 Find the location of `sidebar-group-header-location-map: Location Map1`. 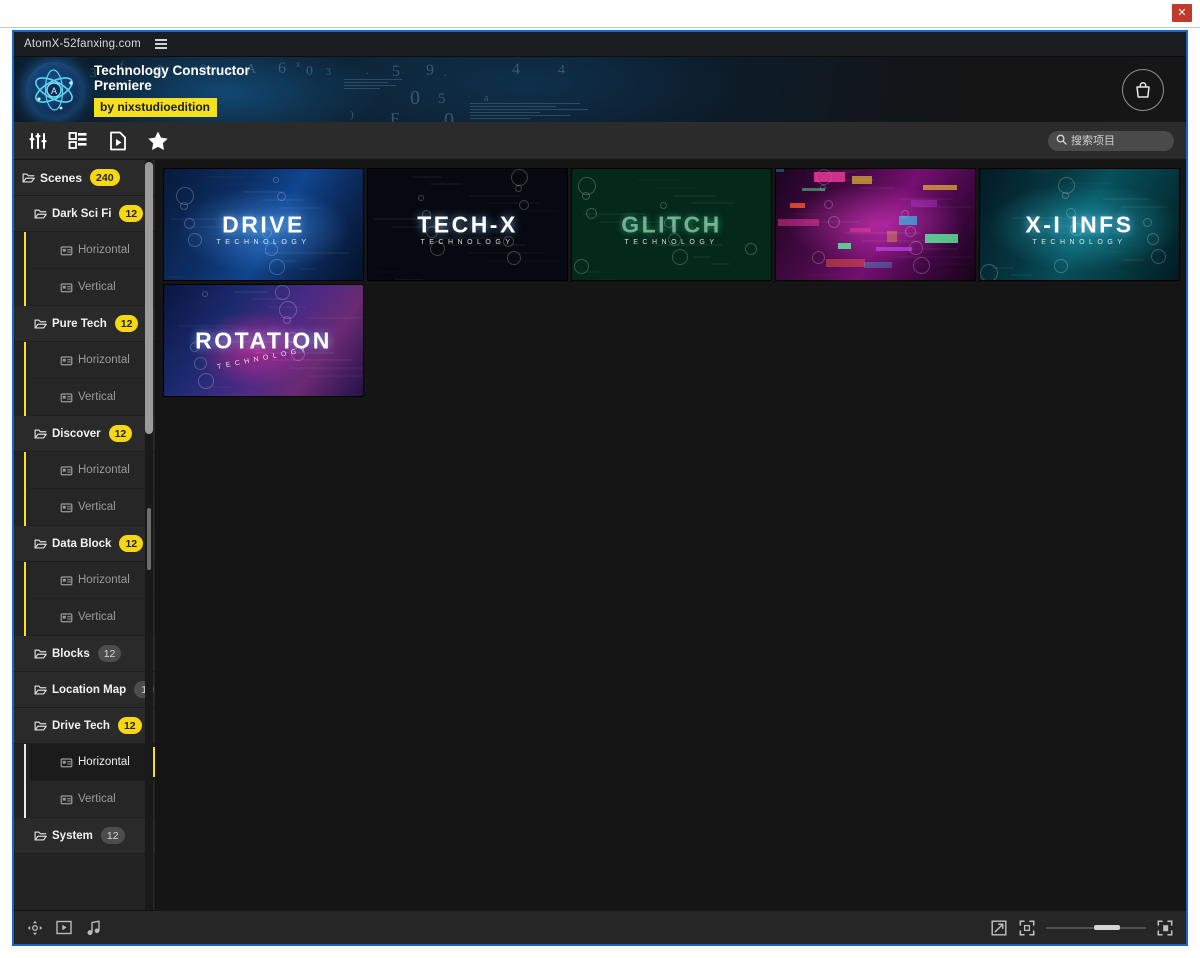

sidebar-group-header-location-map: Location Map1 is located at coordinates (84, 690).